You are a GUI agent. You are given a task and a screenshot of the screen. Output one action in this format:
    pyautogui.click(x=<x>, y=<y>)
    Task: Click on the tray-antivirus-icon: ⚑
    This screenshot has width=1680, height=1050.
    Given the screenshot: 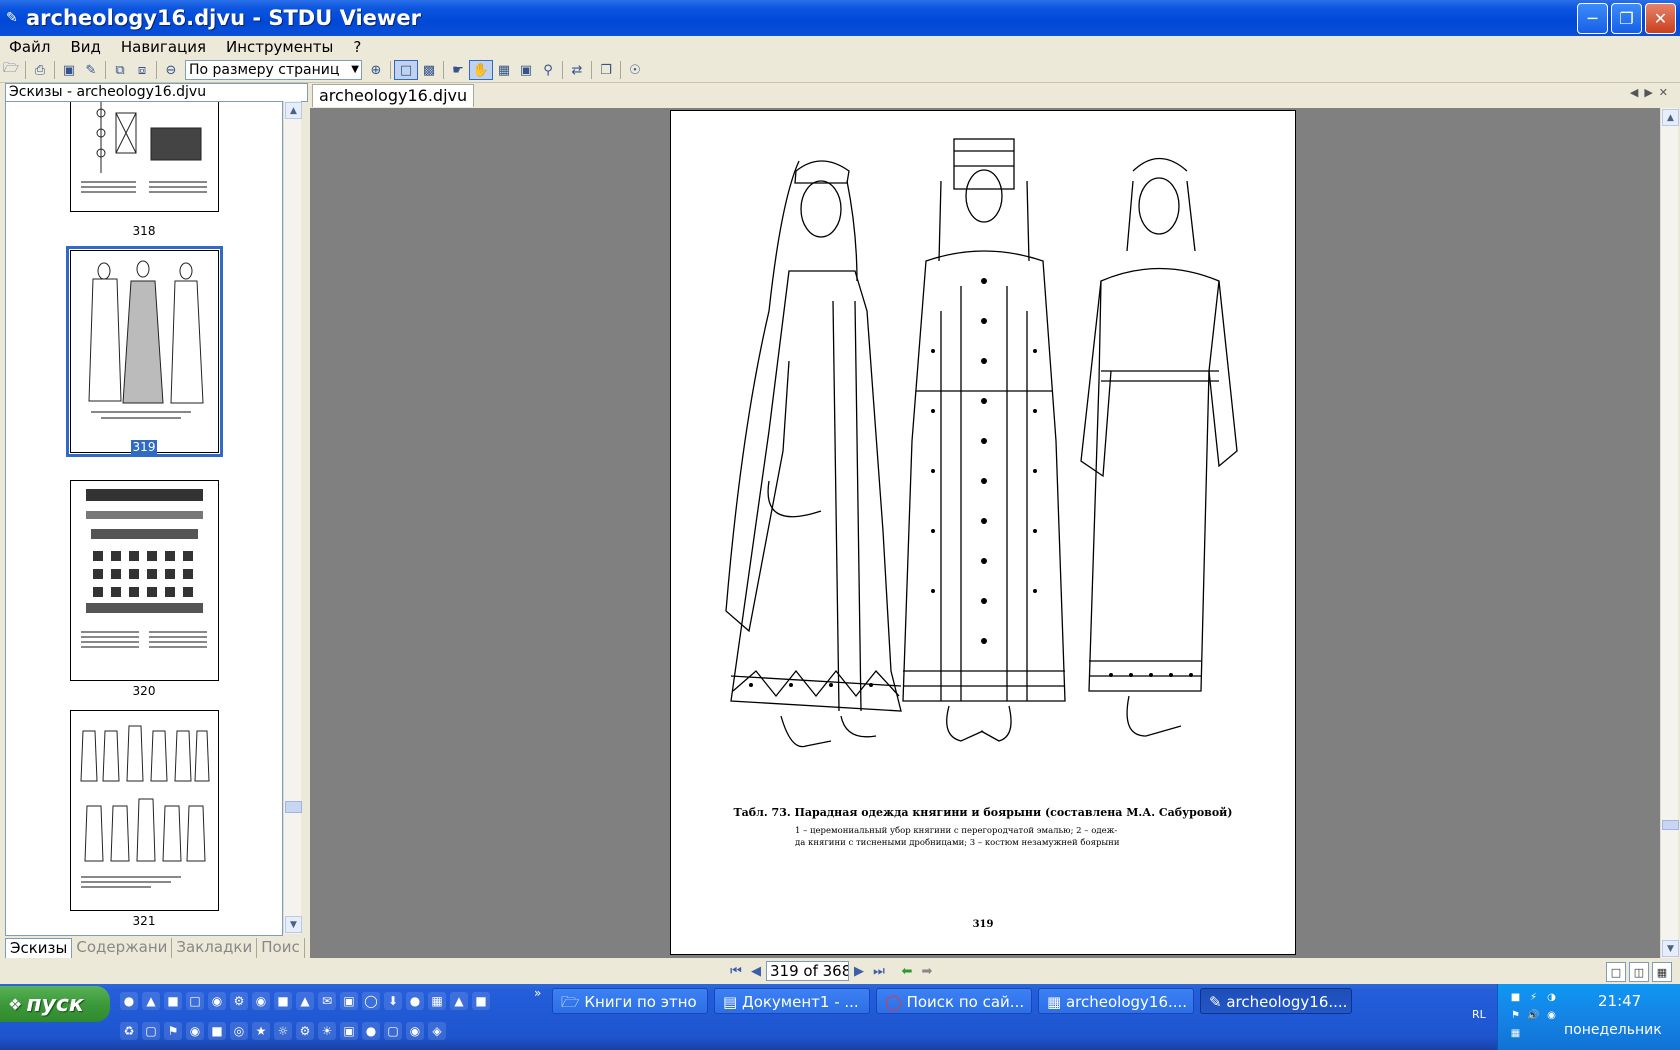 What is the action you would take?
    pyautogui.click(x=1515, y=1015)
    